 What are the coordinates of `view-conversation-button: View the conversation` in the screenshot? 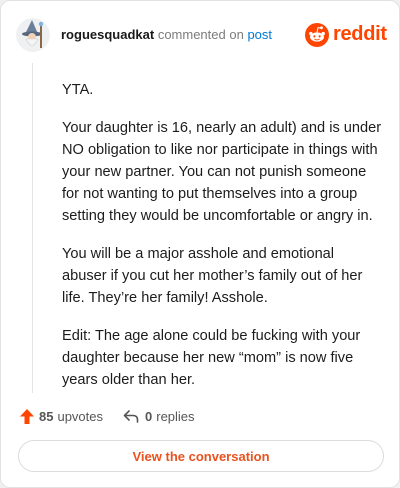 It's located at (201, 456).